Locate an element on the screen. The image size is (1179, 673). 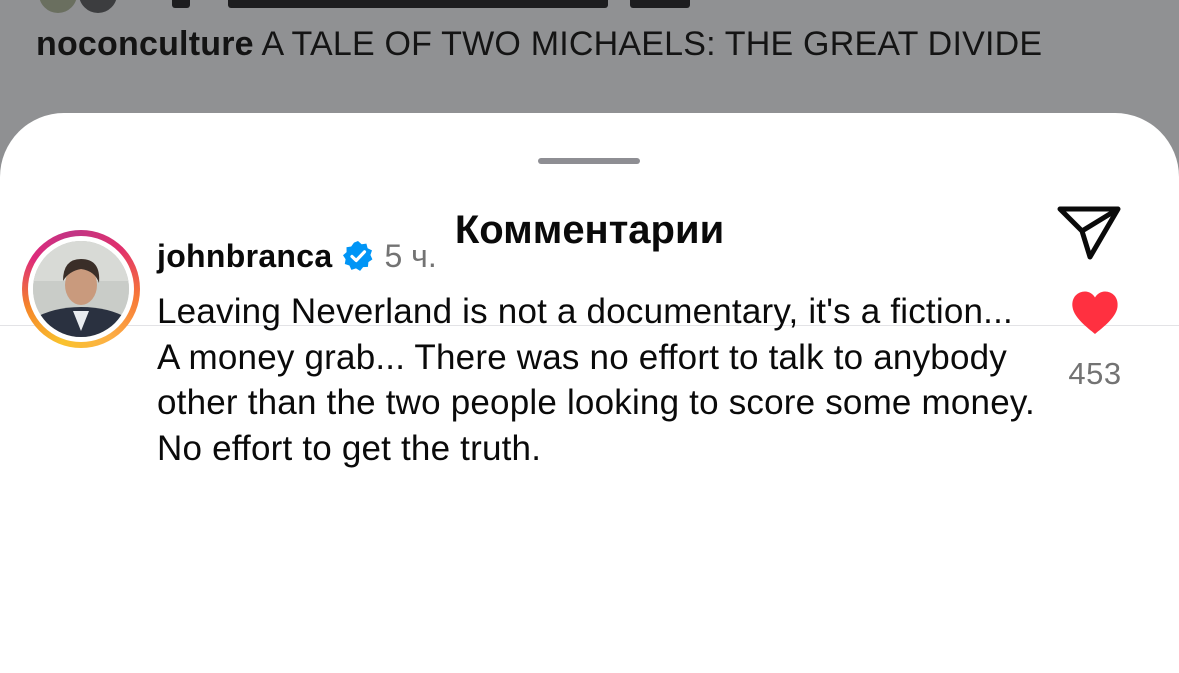
sheet-grabber-handle is located at coordinates (589, 161).